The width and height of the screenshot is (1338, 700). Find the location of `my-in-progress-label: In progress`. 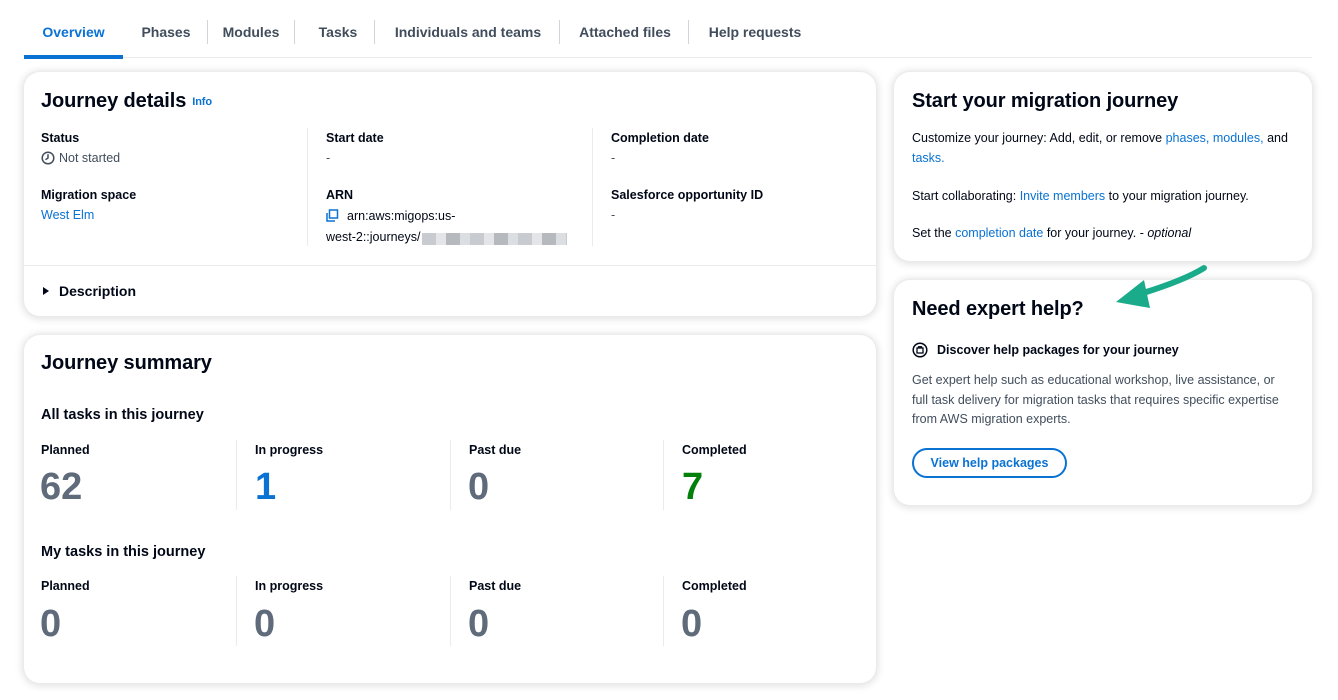

my-in-progress-label: In progress is located at coordinates (289, 586).